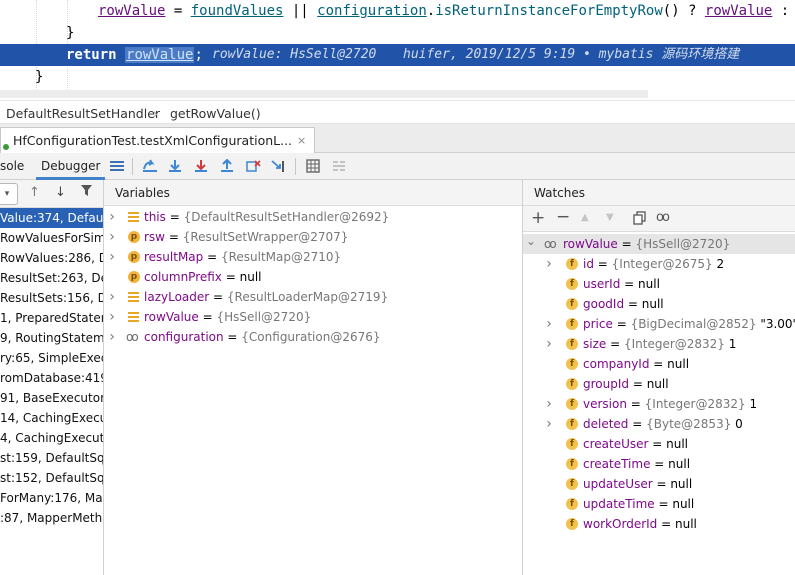 The width and height of the screenshot is (795, 575). I want to click on remove-watch-icon: −, so click(563, 217).